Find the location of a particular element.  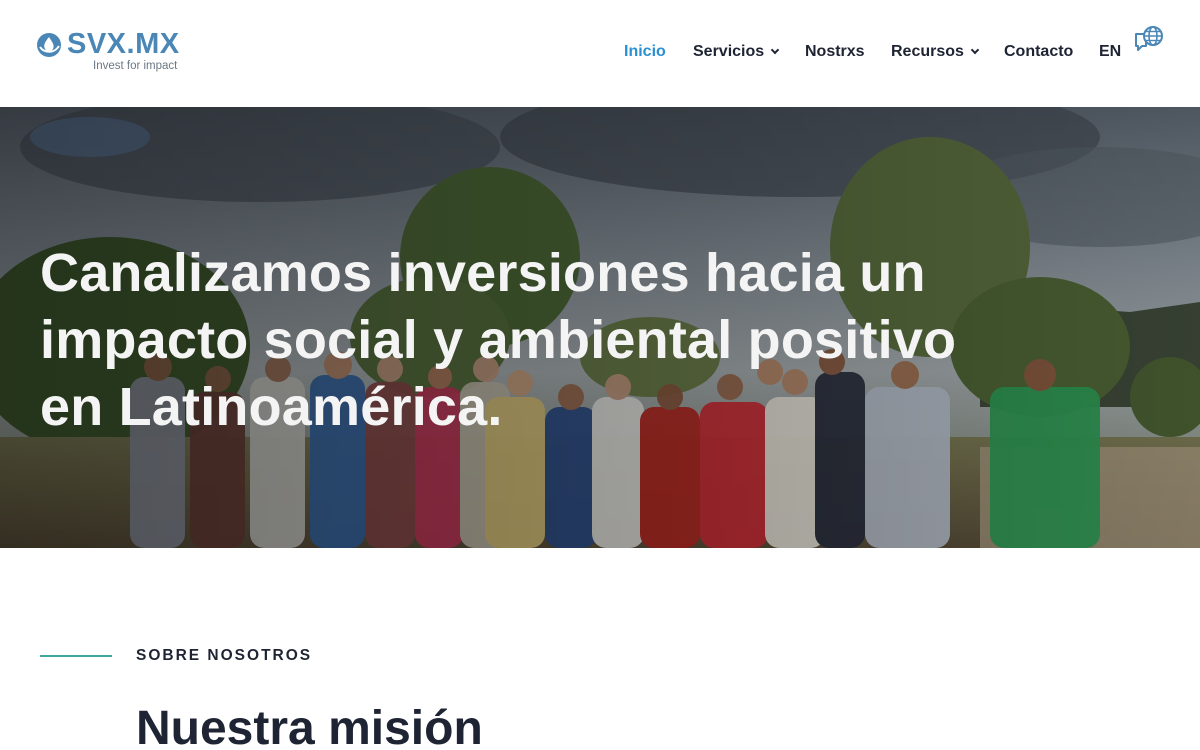

nav-item-inicio: Inicio is located at coordinates (645, 52).